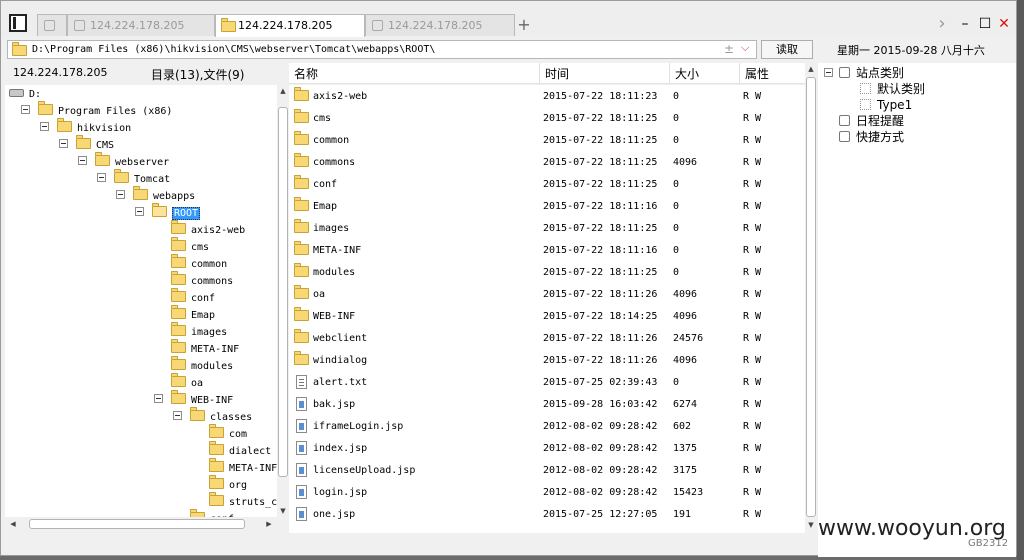 This screenshot has width=1024, height=560. What do you see at coordinates (985, 24) in the screenshot?
I see `maximize-button: ☐` at bounding box center [985, 24].